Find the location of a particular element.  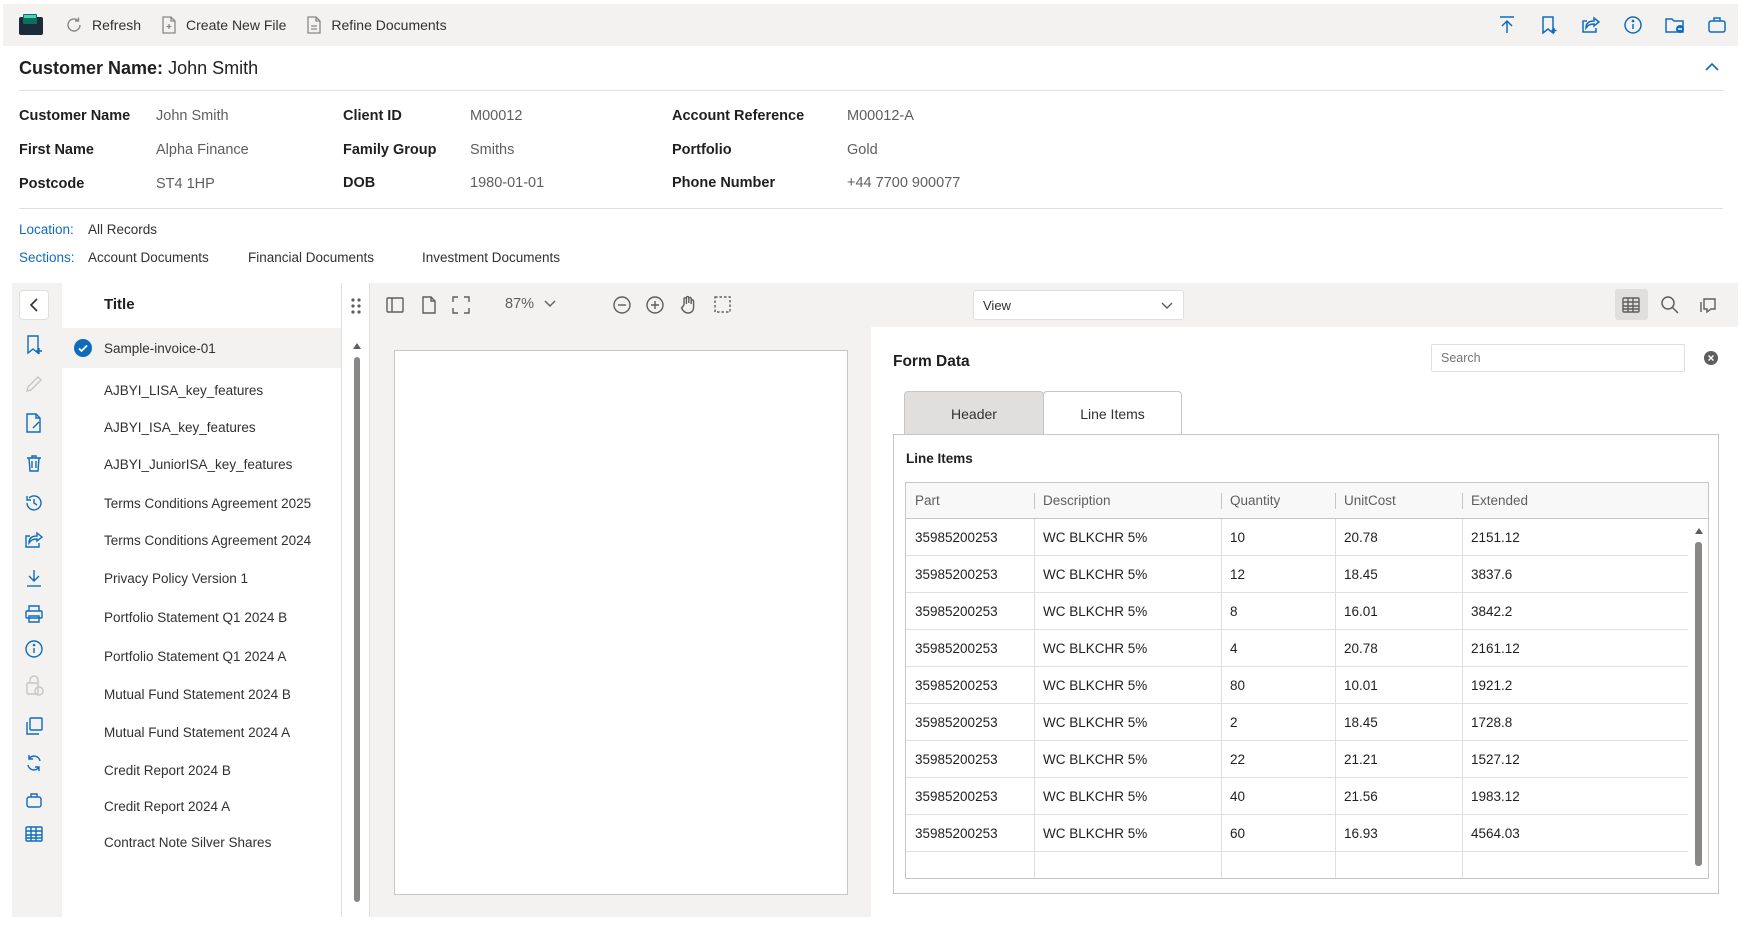

cell-extended: 1921.2 is located at coordinates (1491, 685).